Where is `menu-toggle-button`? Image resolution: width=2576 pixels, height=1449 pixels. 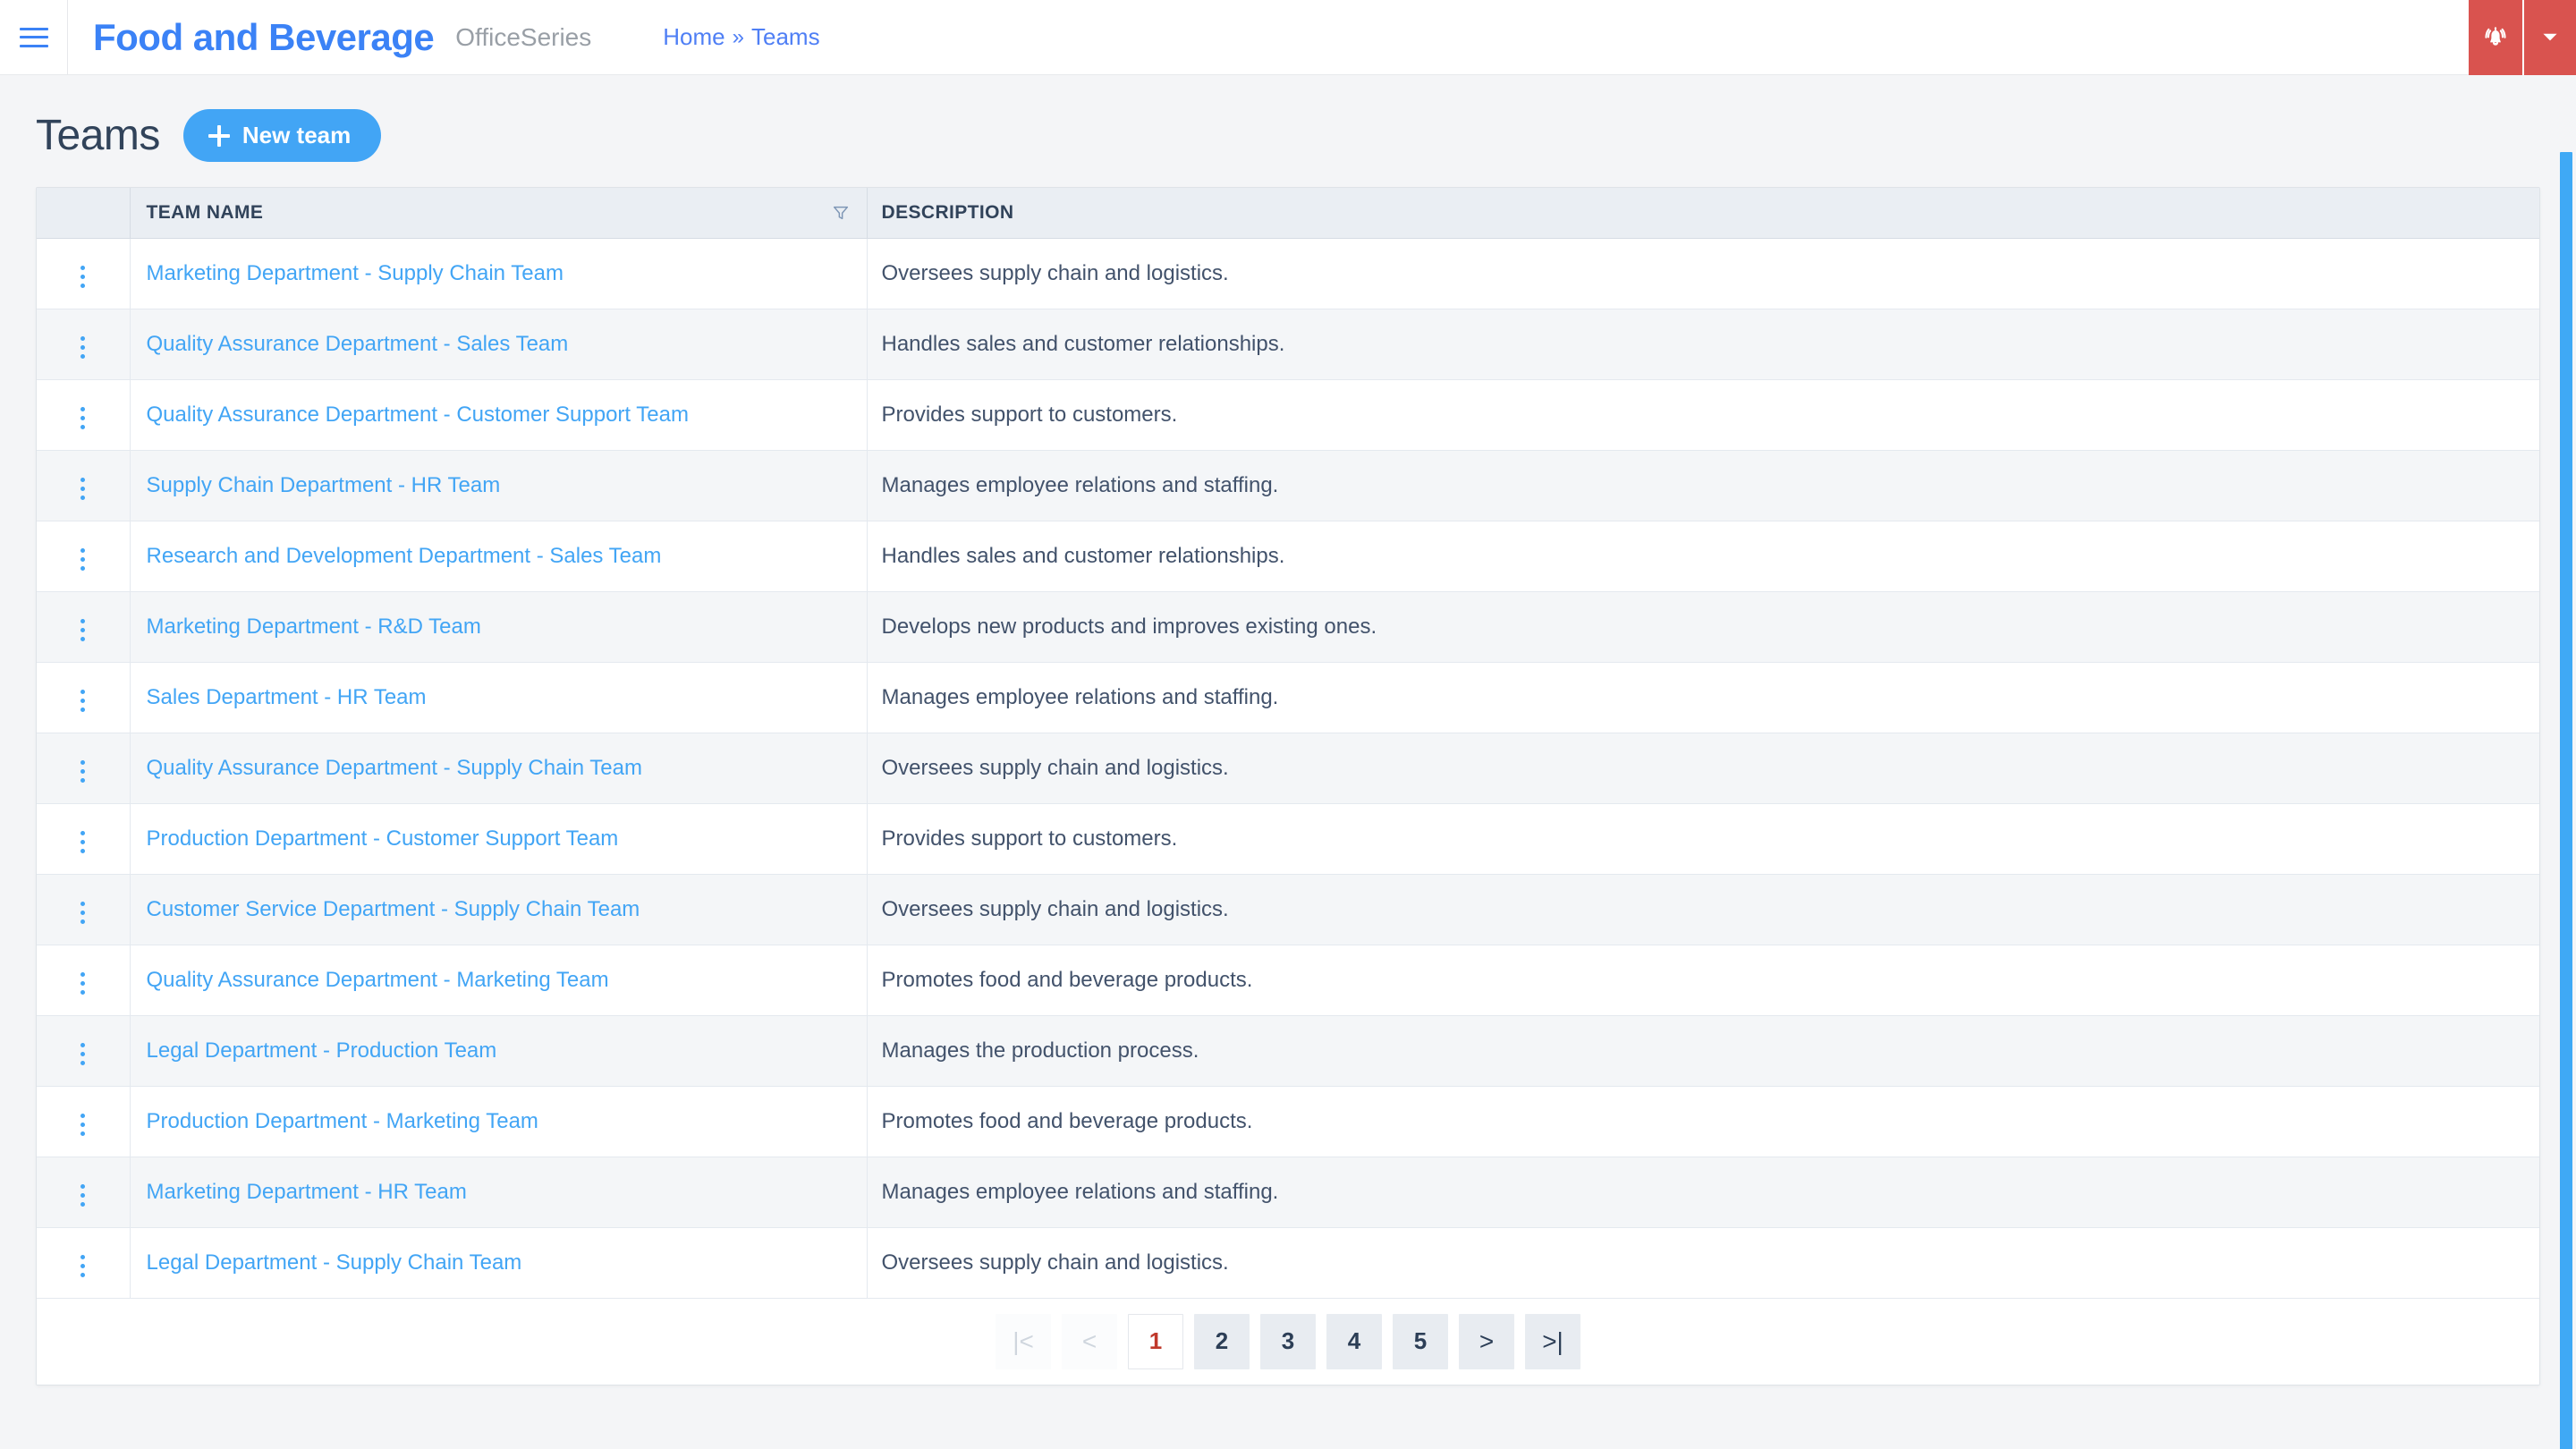
menu-toggle-button is located at coordinates (34, 37).